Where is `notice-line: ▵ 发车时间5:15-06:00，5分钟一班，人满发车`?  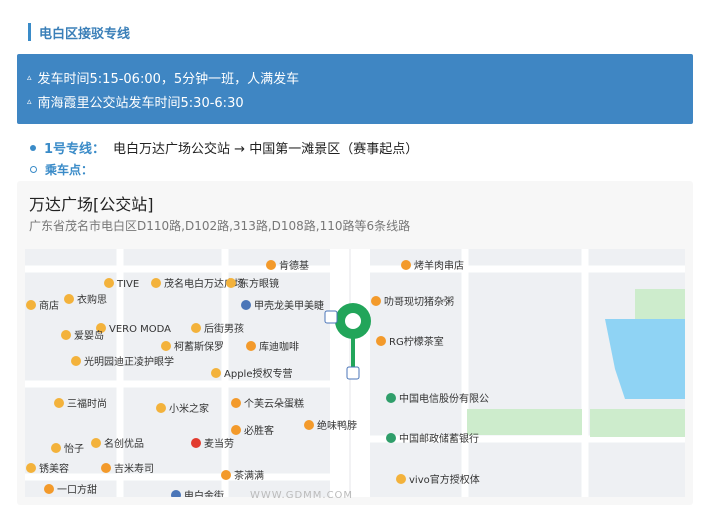 notice-line: ▵ 发车时间5:15-06:00，5分钟一班，人满发车 is located at coordinates (163, 77).